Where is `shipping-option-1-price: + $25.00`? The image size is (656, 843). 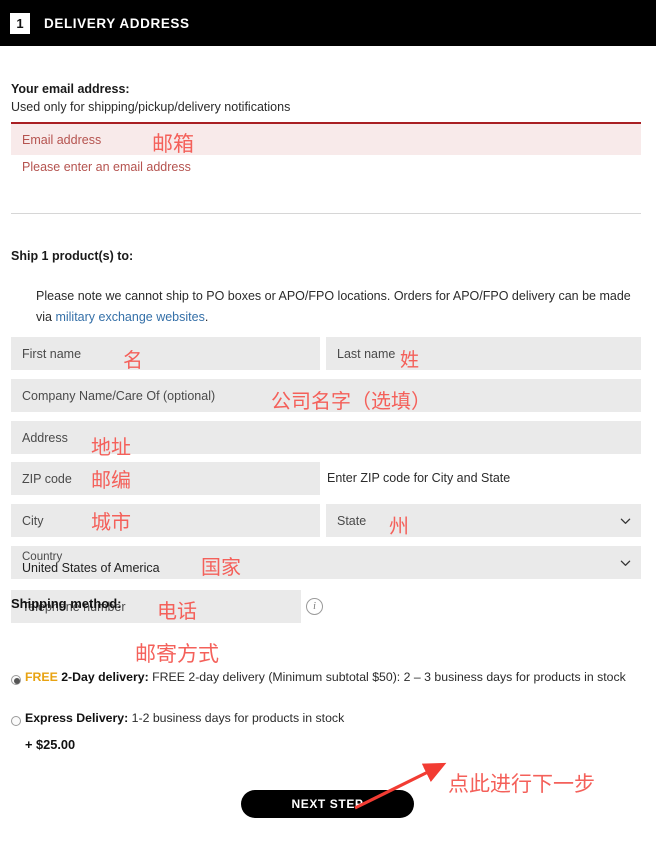
shipping-option-1-price: + $25.00 is located at coordinates (50, 744).